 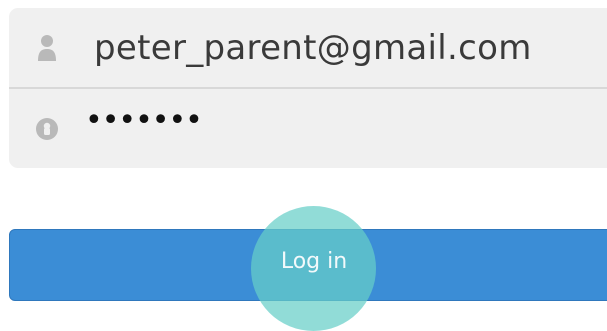 What do you see at coordinates (144, 121) in the screenshot?
I see `password-value: •••••••` at bounding box center [144, 121].